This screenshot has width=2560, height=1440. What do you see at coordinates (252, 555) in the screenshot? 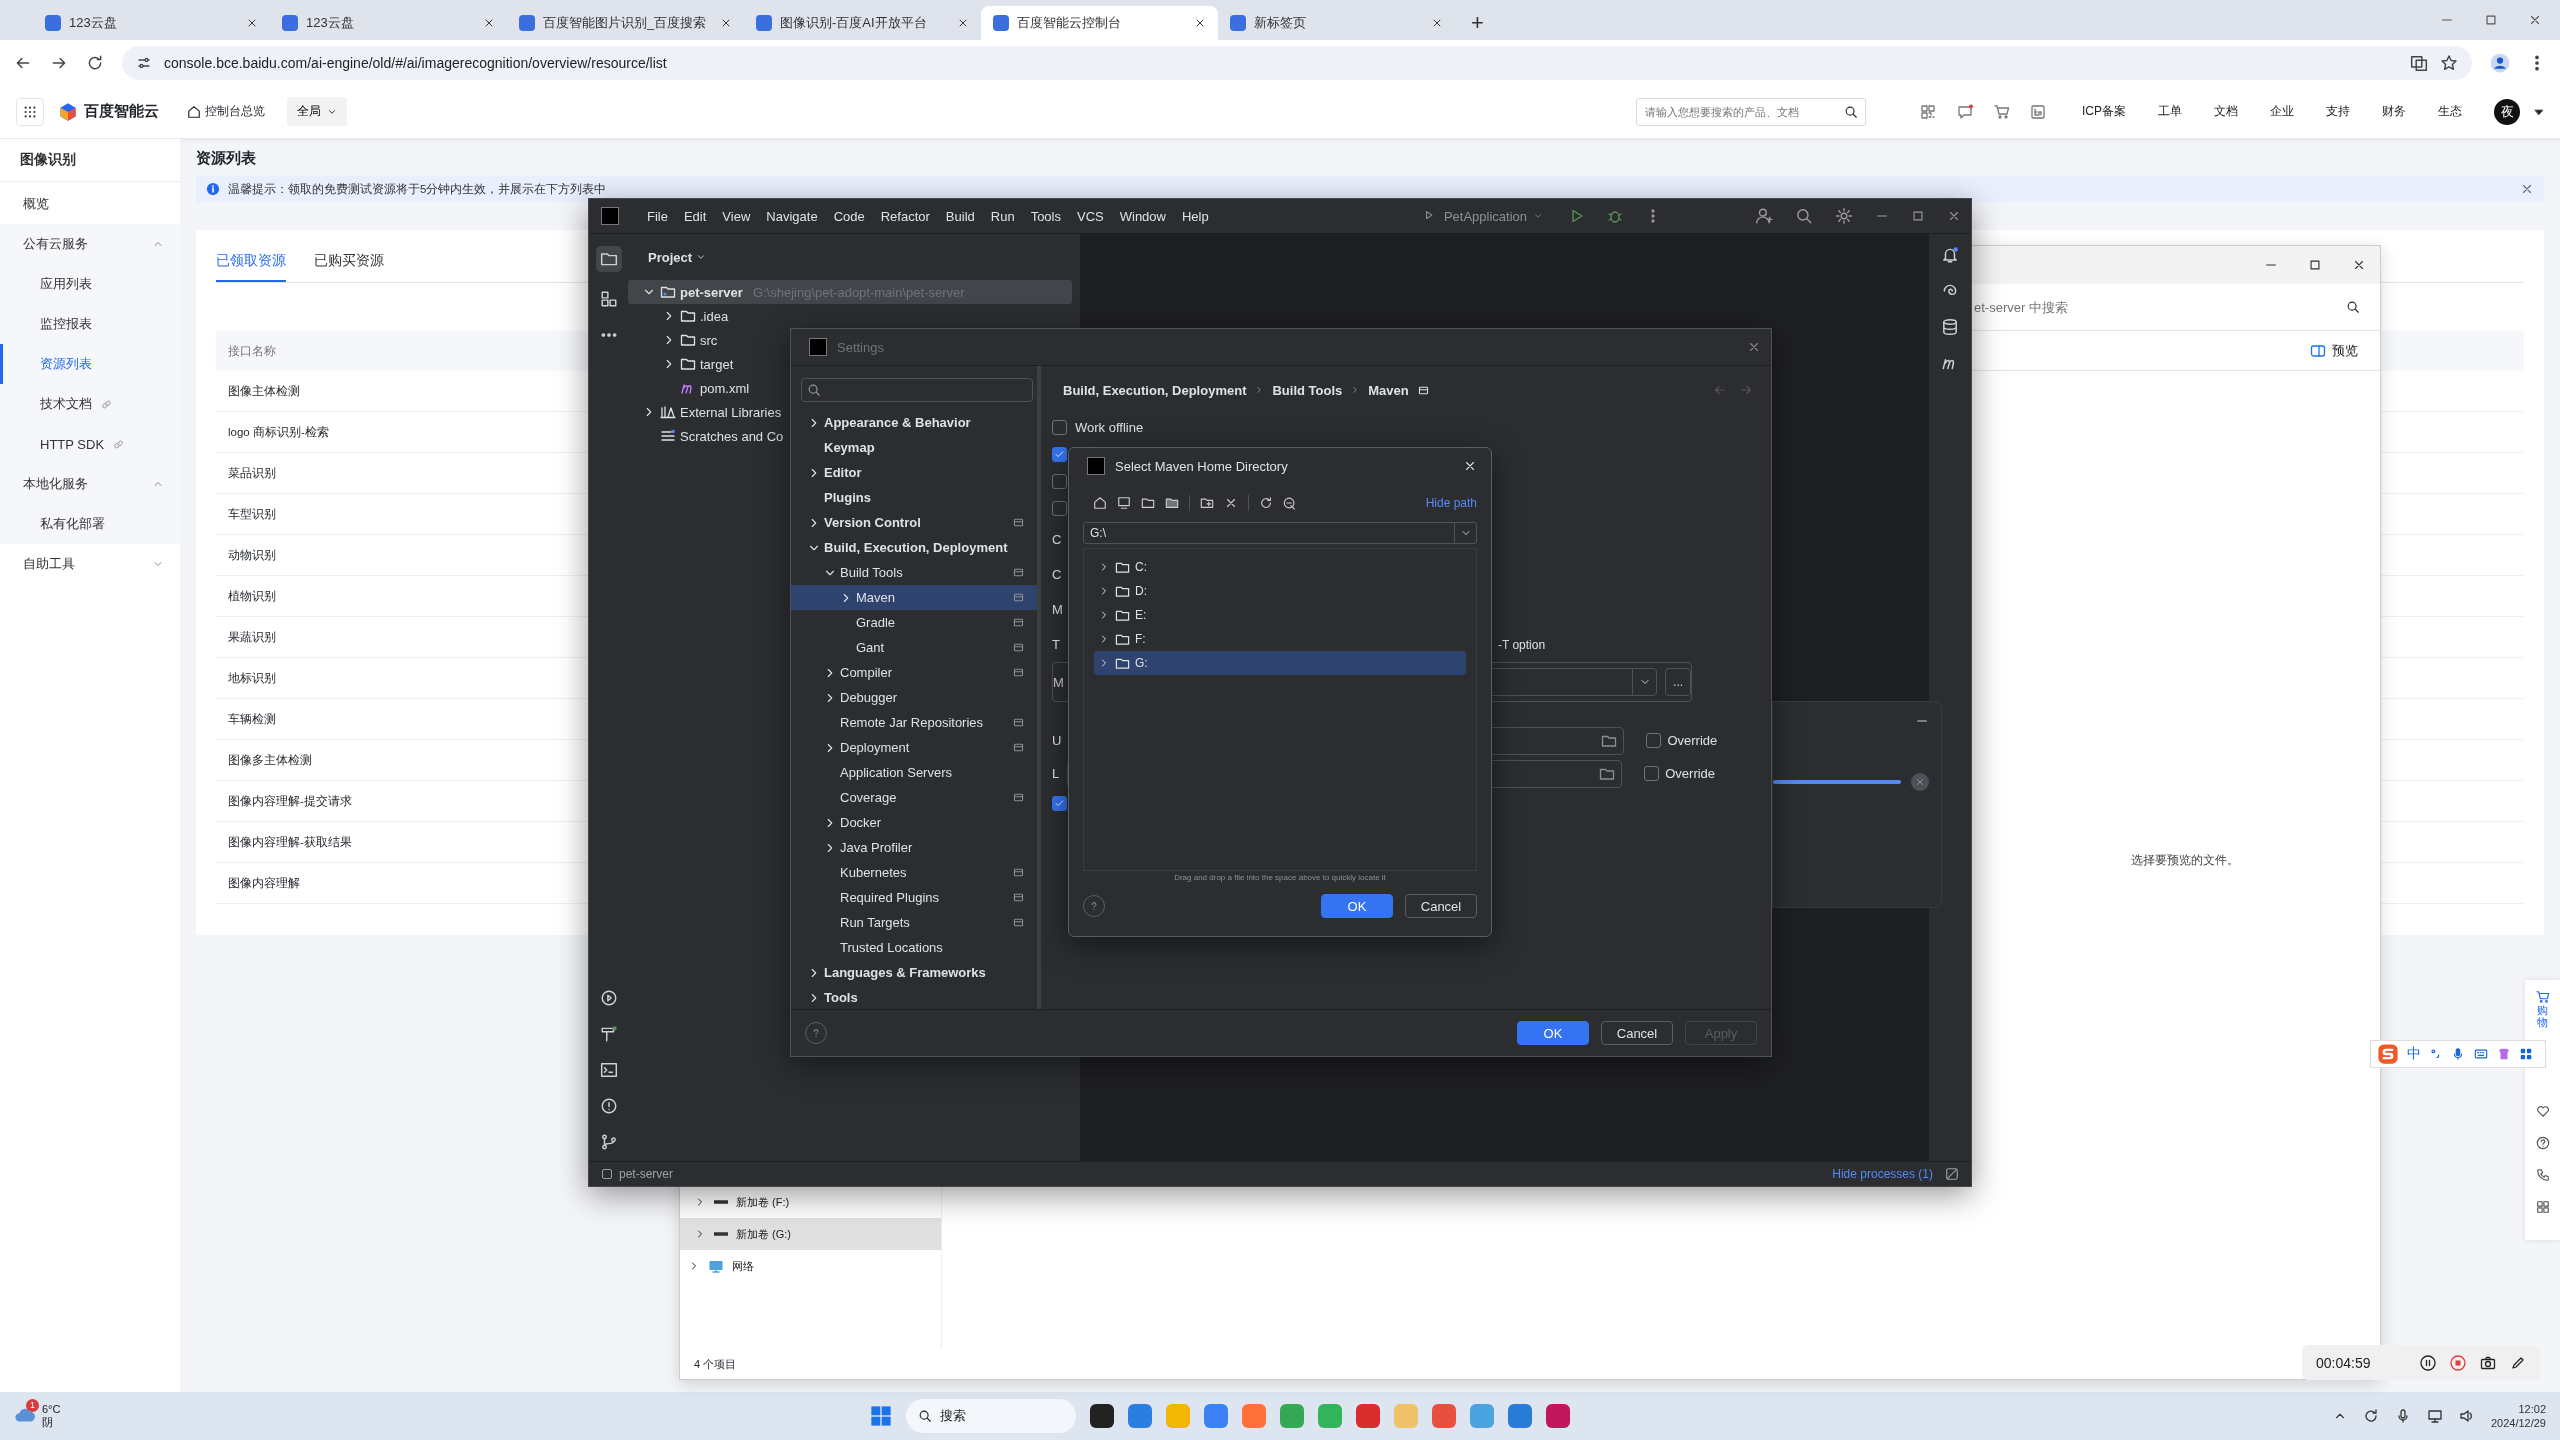
I see `table-cell: 动物识别` at bounding box center [252, 555].